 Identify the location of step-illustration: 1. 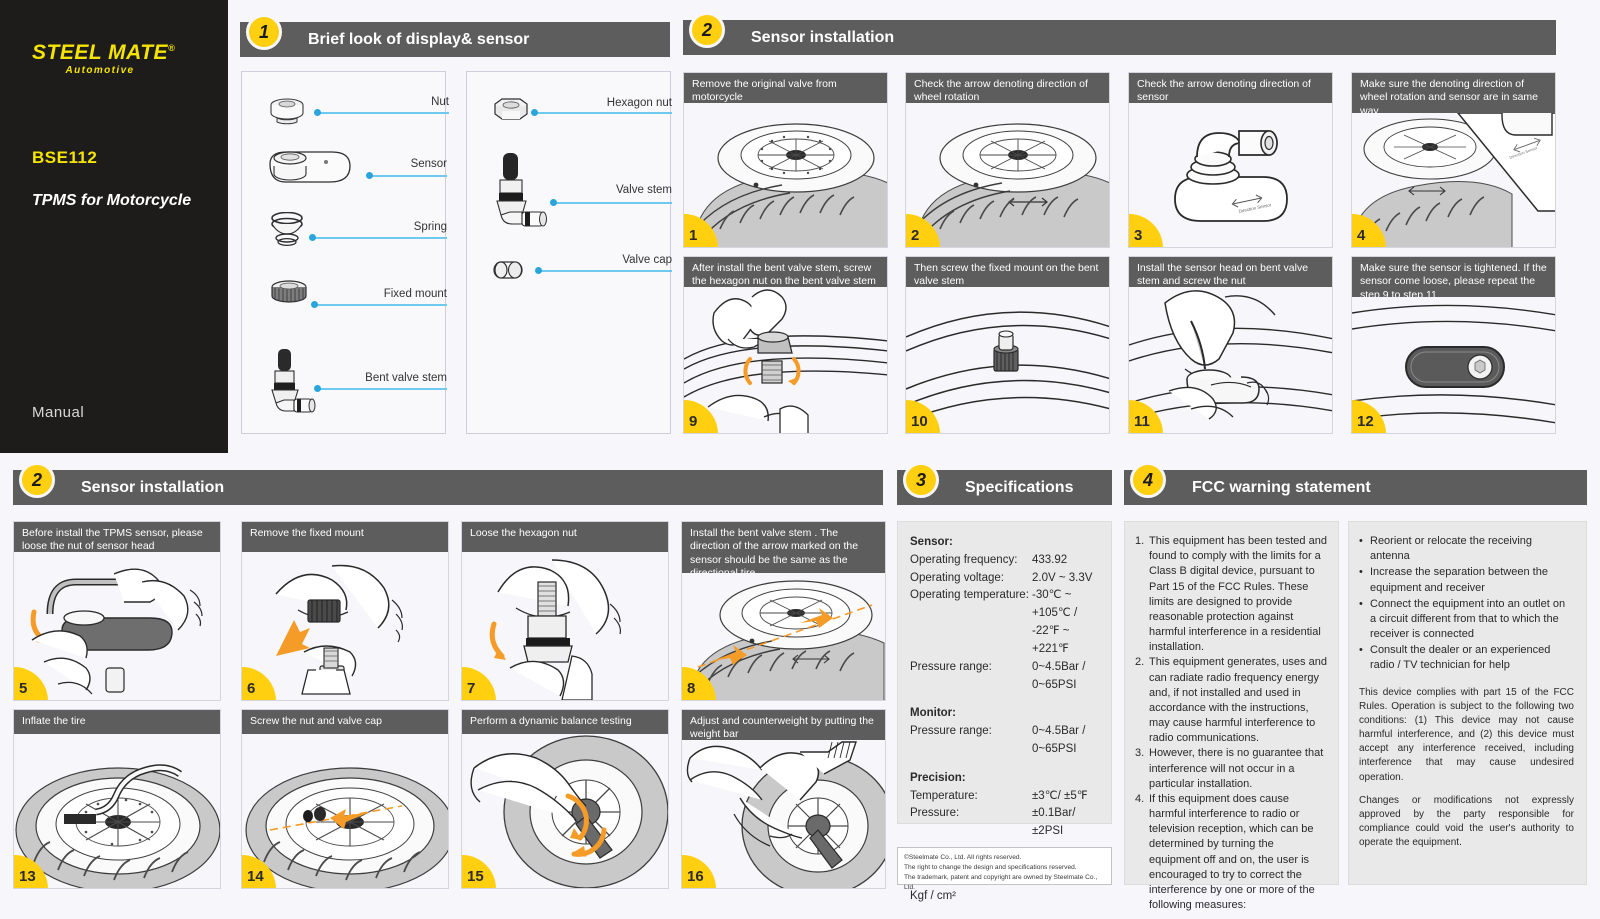
(785, 175).